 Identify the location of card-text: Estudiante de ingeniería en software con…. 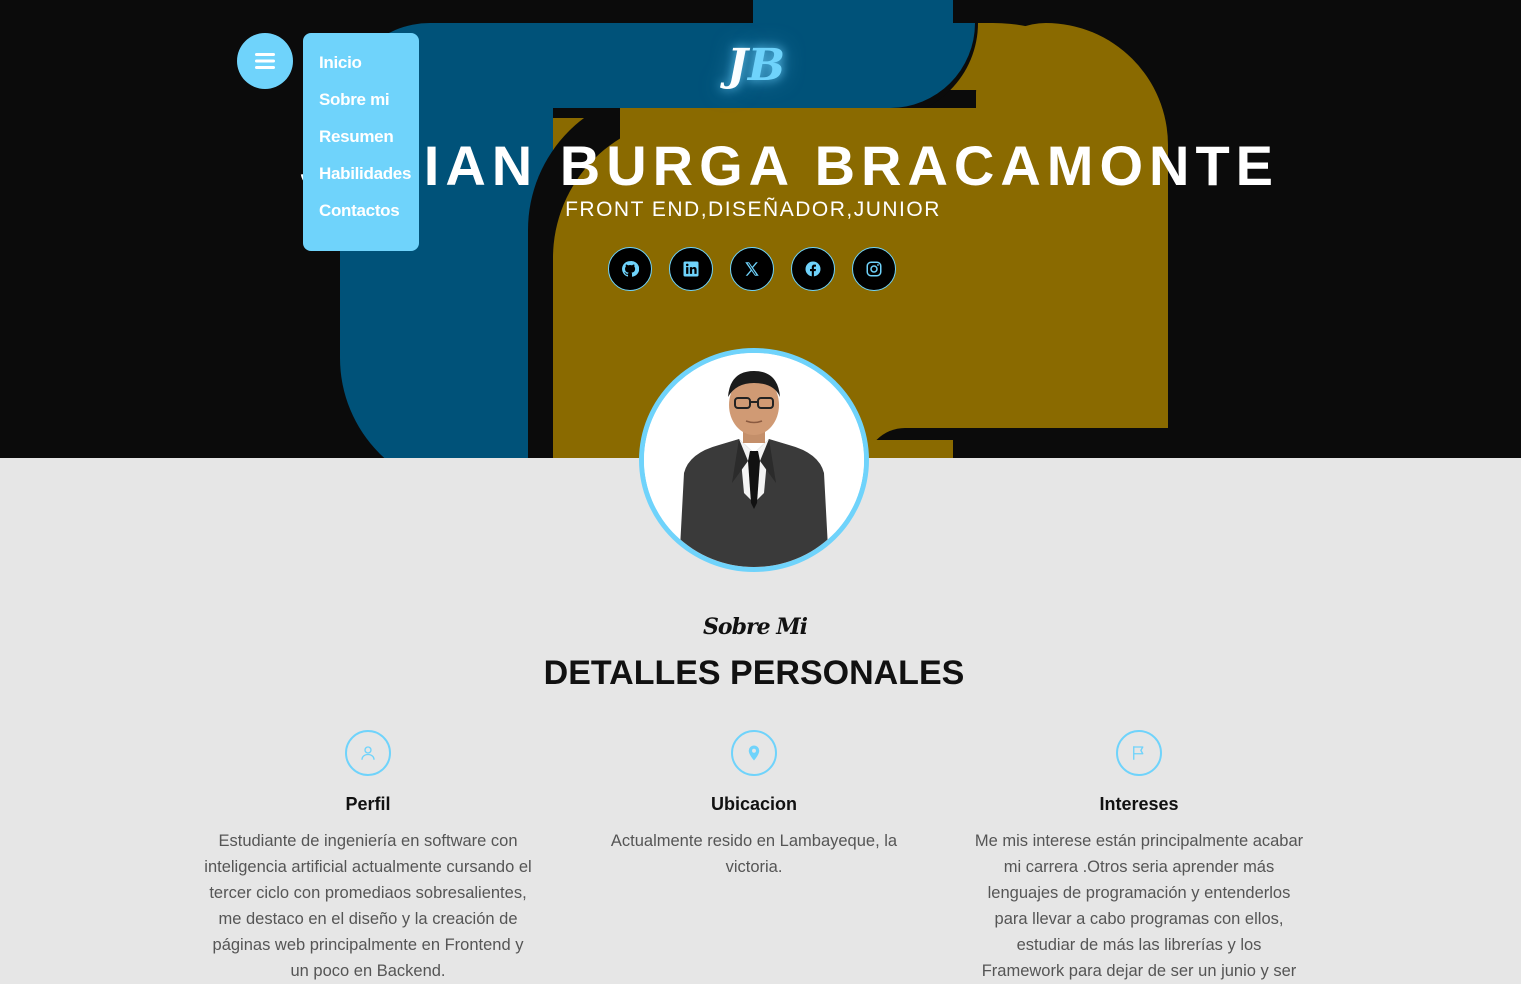
(368, 906).